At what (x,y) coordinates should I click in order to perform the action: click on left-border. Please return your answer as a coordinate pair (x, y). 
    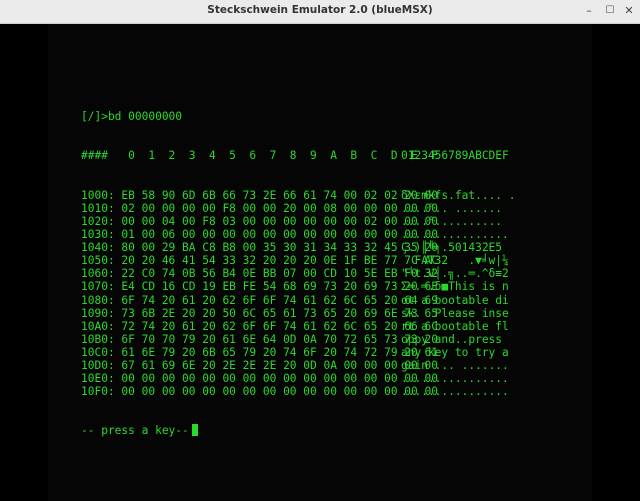
    Looking at the image, I should click on (24, 262).